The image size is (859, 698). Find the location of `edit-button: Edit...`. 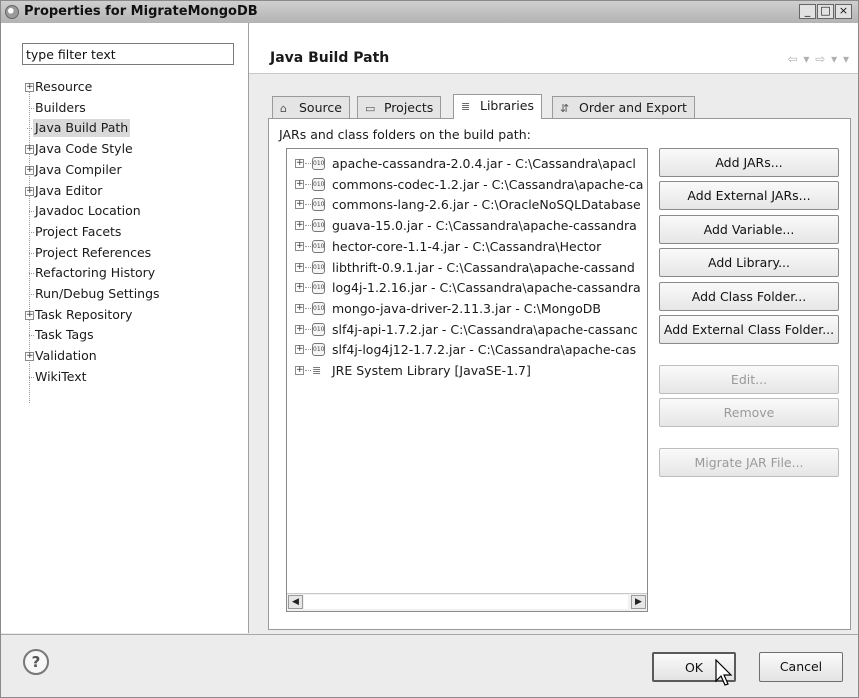

edit-button: Edit... is located at coordinates (749, 379).